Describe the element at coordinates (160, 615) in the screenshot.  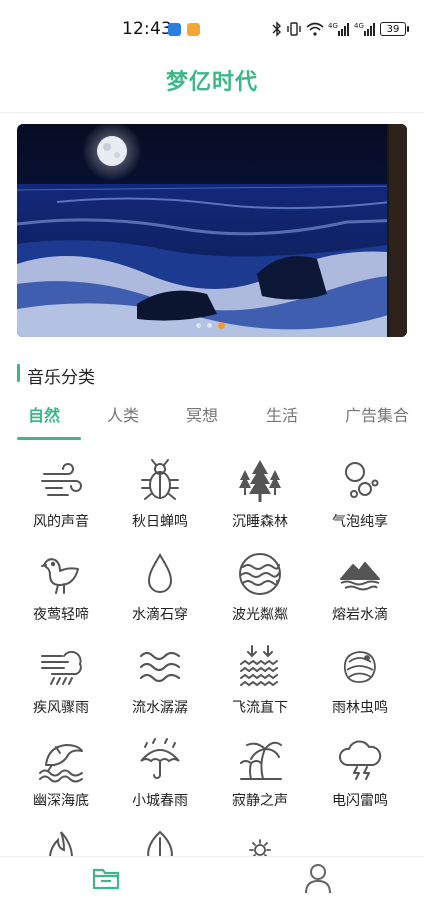
I see `sound-label: 水滴石穿` at that location.